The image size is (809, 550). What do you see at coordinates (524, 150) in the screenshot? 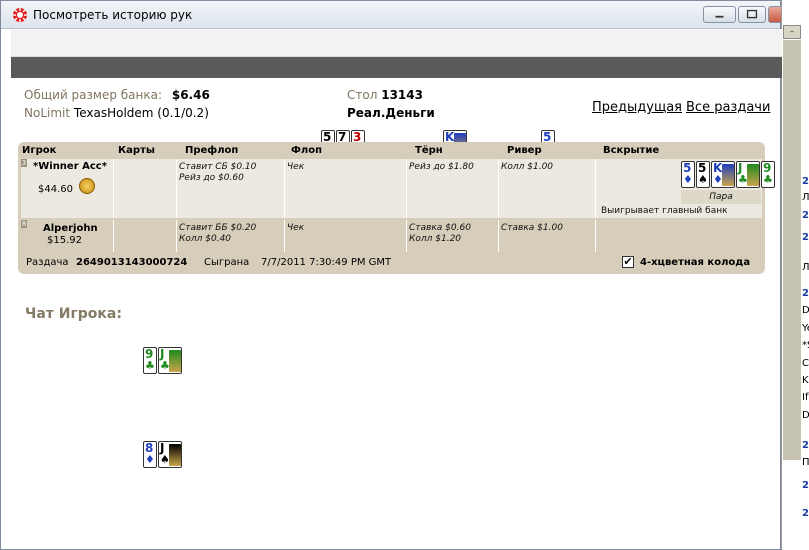
I see `column-header-river: Ривер` at bounding box center [524, 150].